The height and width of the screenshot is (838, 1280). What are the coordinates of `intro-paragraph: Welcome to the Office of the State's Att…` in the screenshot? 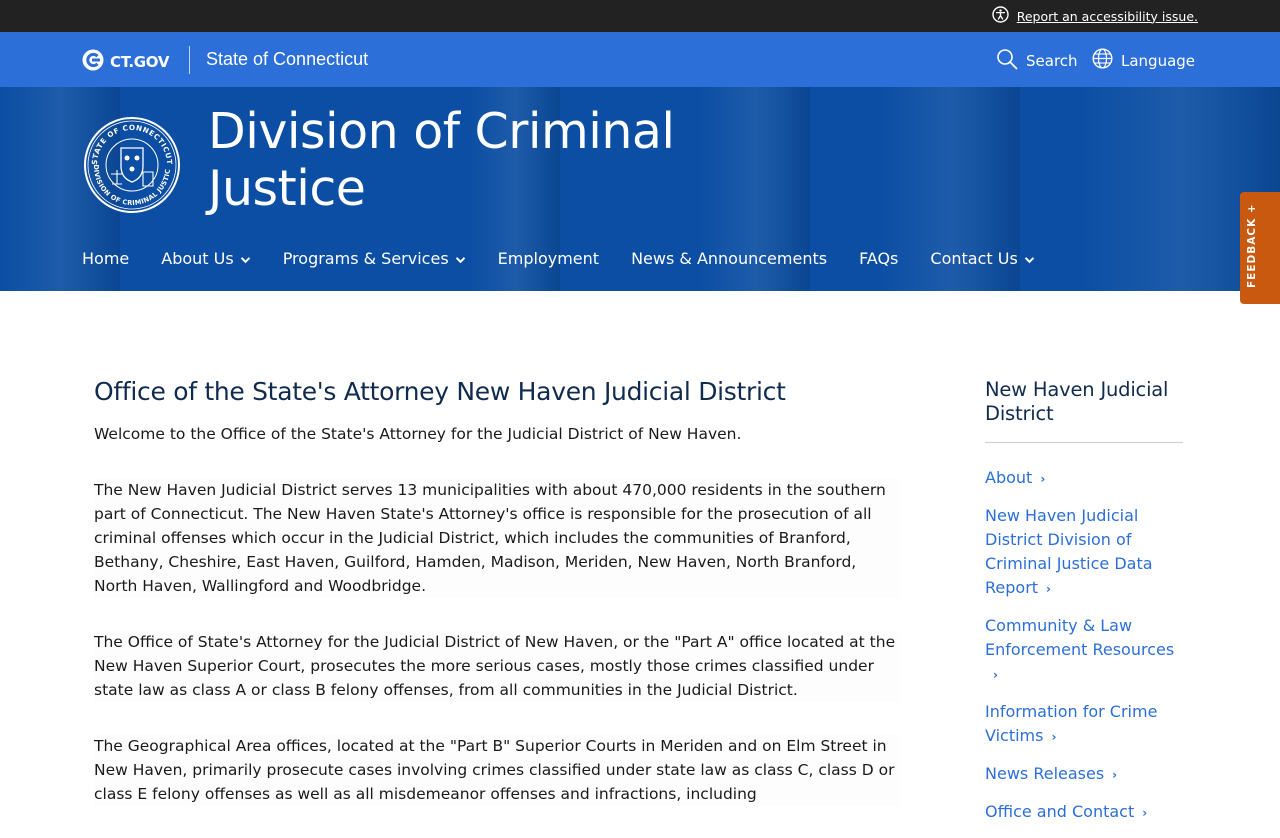 It's located at (418, 434).